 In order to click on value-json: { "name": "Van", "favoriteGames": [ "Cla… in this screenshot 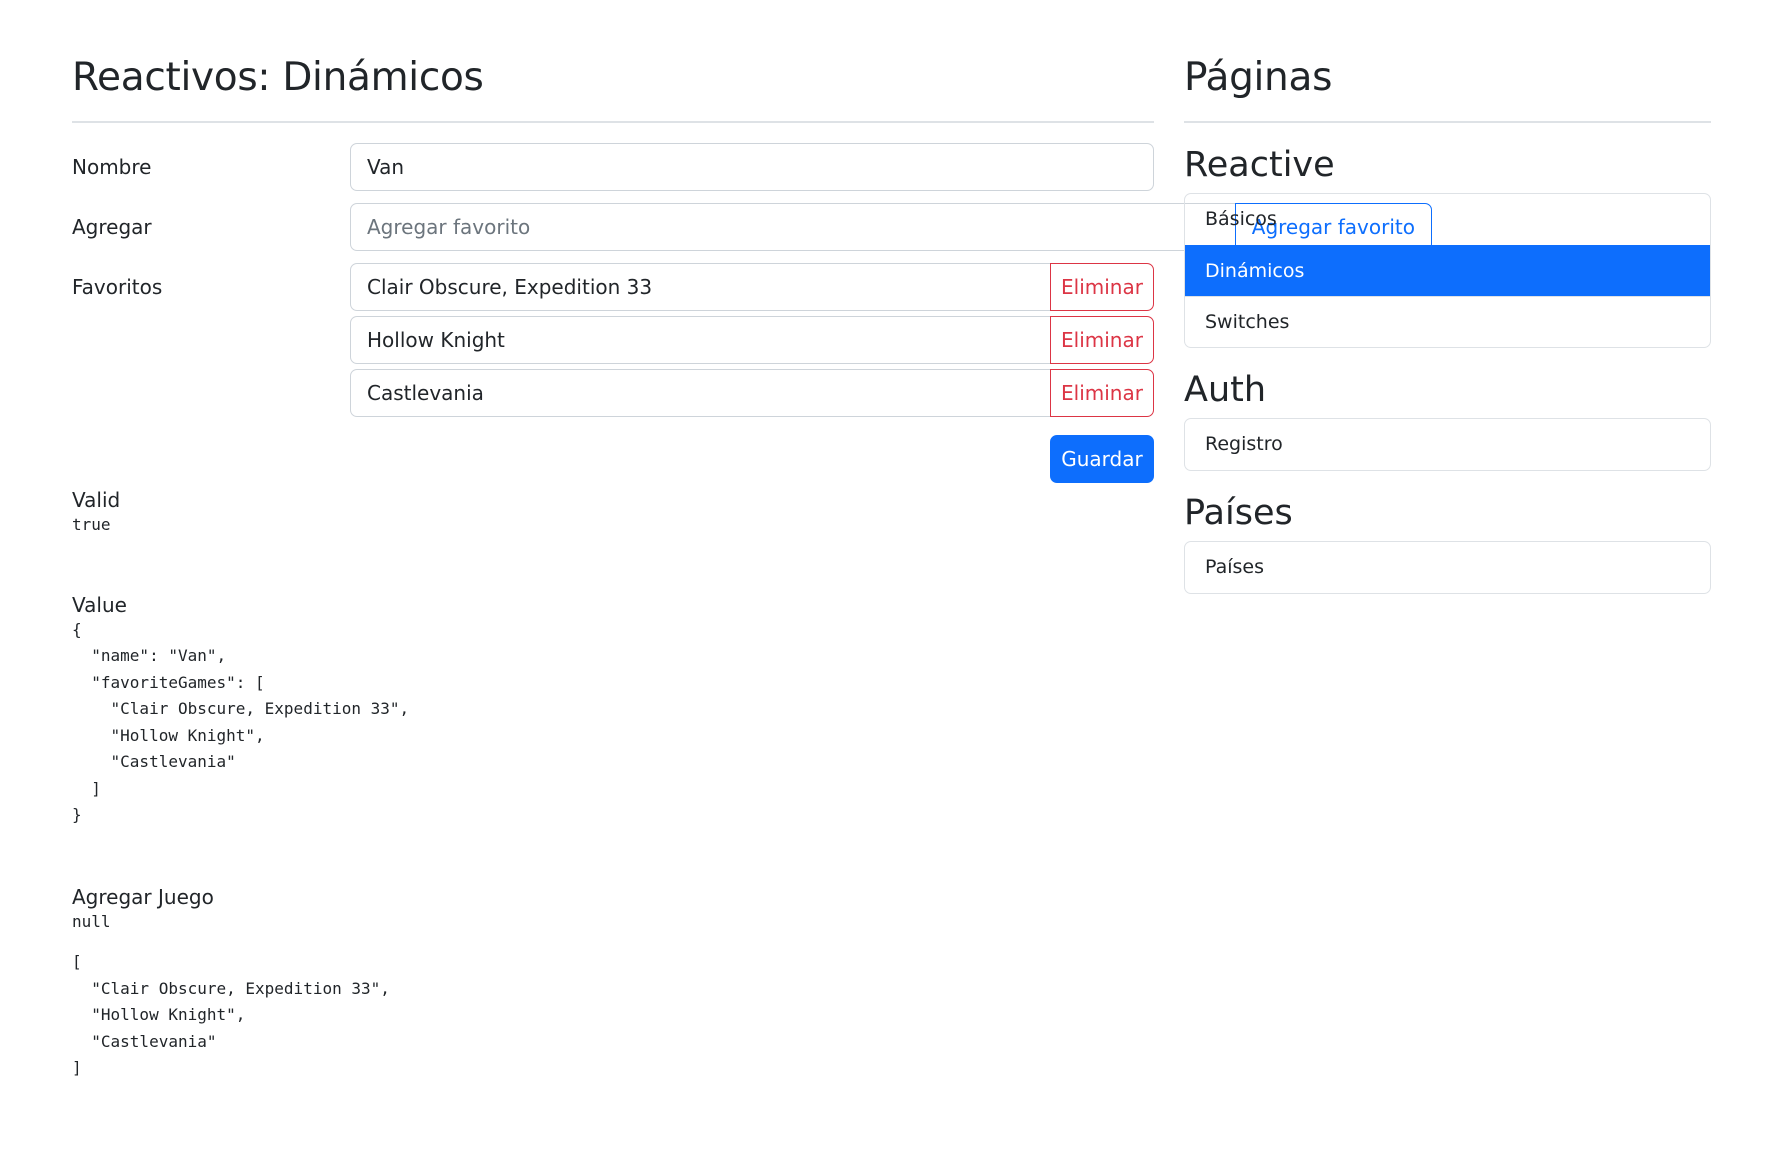, I will do `click(241, 722)`.